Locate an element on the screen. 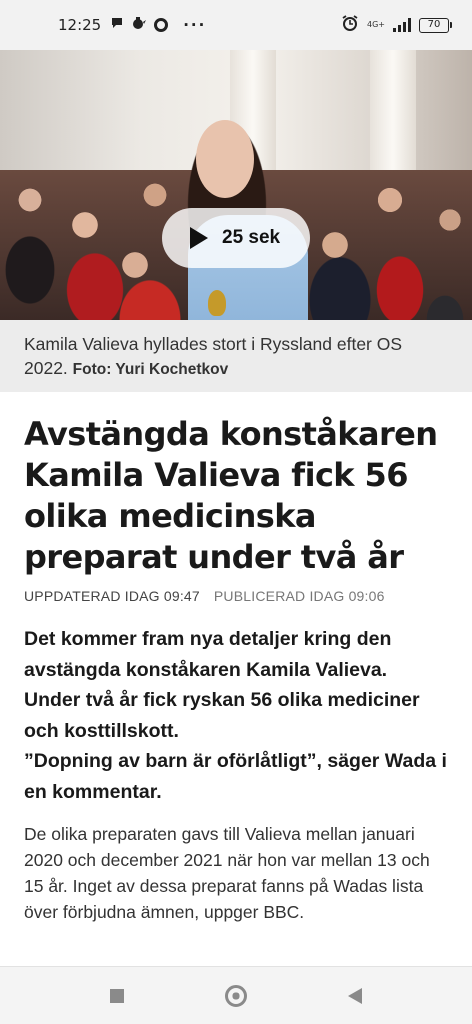 The width and height of the screenshot is (472, 1024). record-icon is located at coordinates (161, 25).